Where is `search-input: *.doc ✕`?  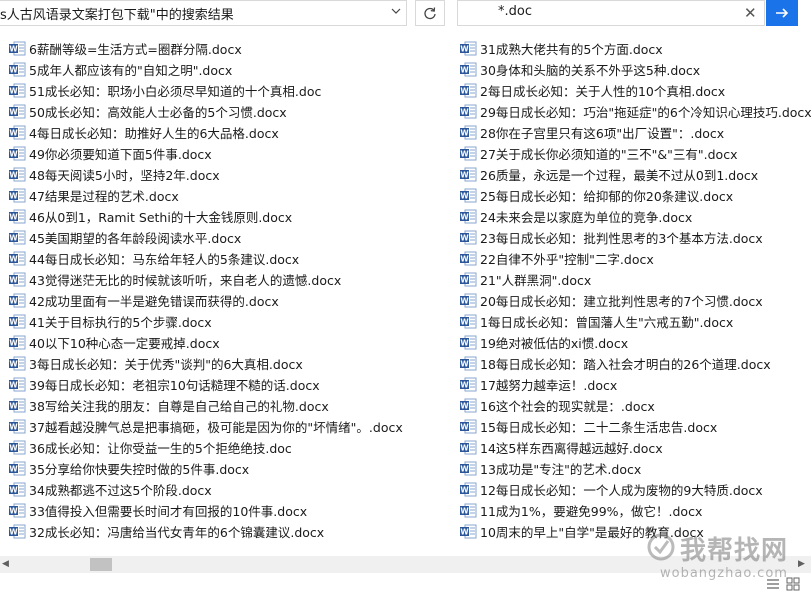 search-input: *.doc ✕ is located at coordinates (611, 13).